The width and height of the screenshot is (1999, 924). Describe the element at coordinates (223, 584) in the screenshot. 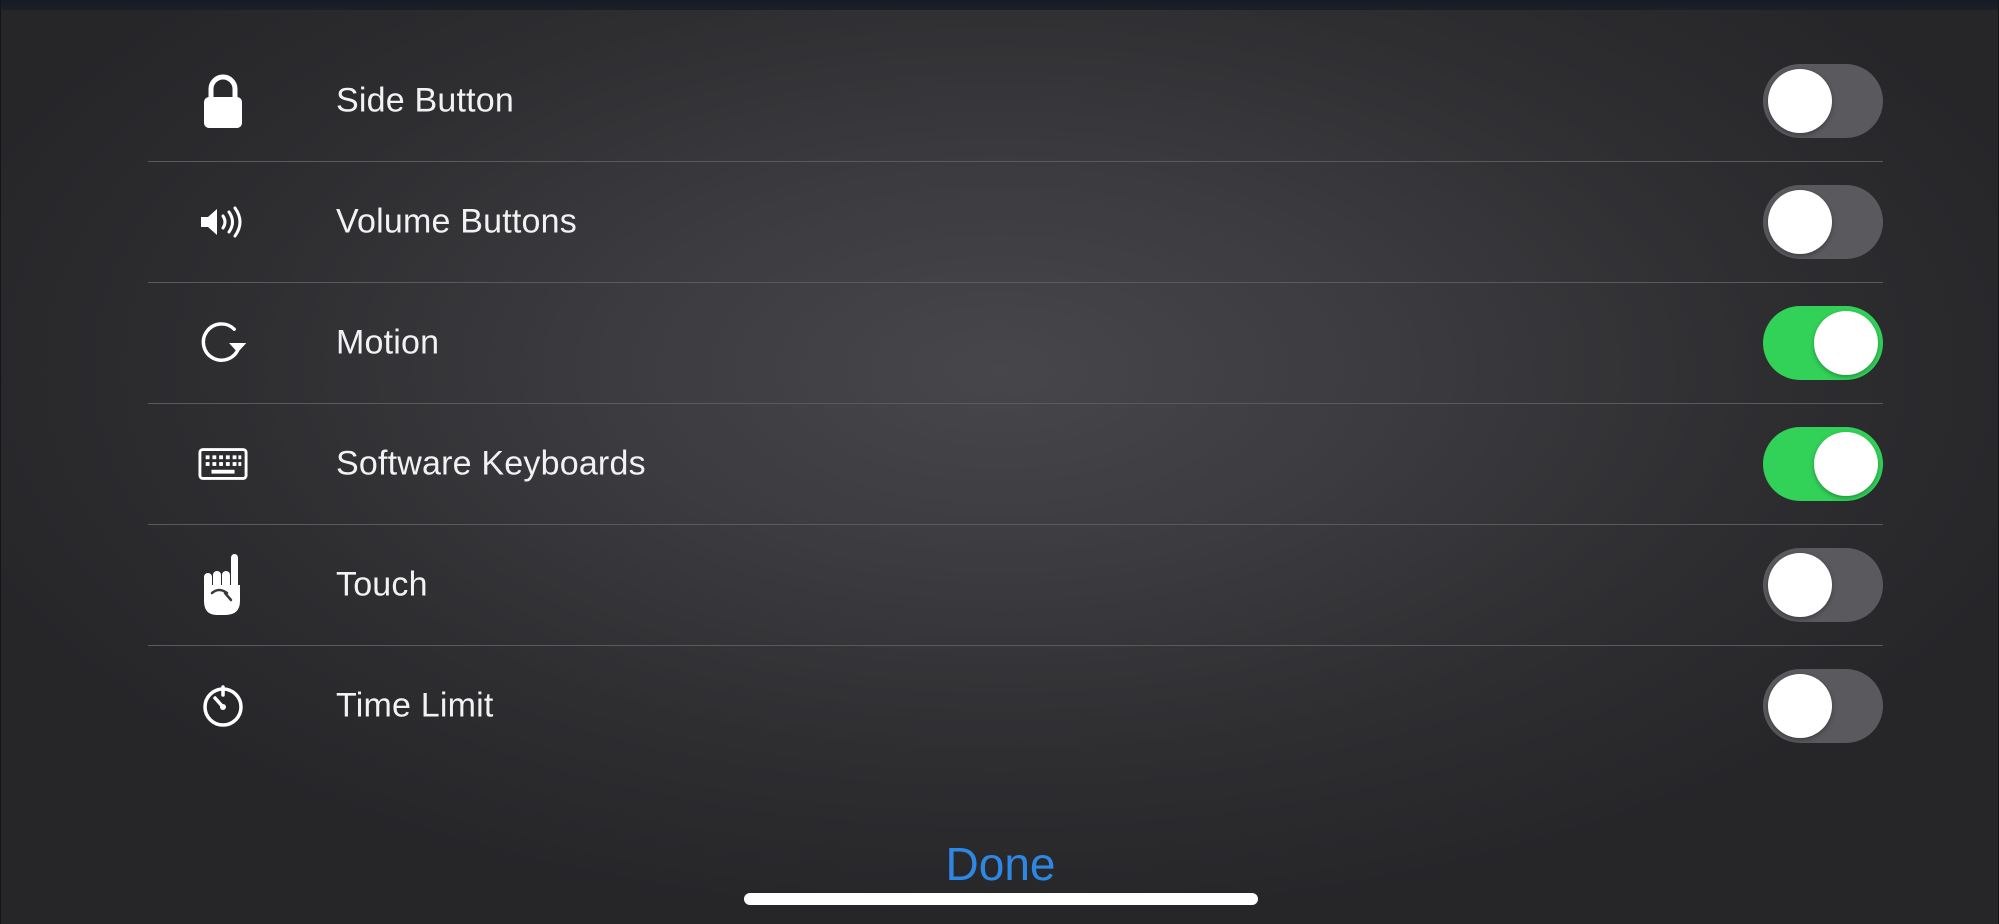

I see `hand-pointer-icon` at that location.